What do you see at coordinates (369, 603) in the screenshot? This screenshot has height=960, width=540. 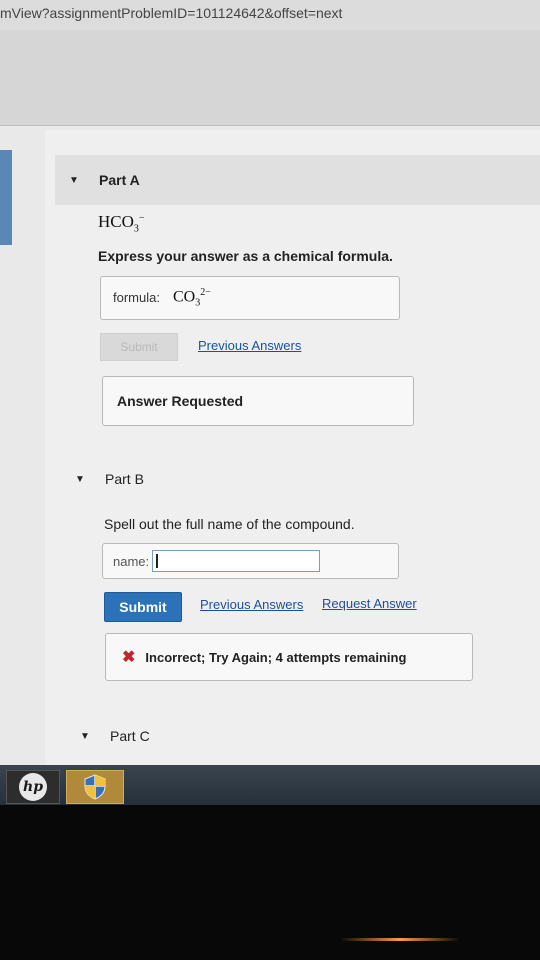 I see `request-answer-link: Request Answer` at bounding box center [369, 603].